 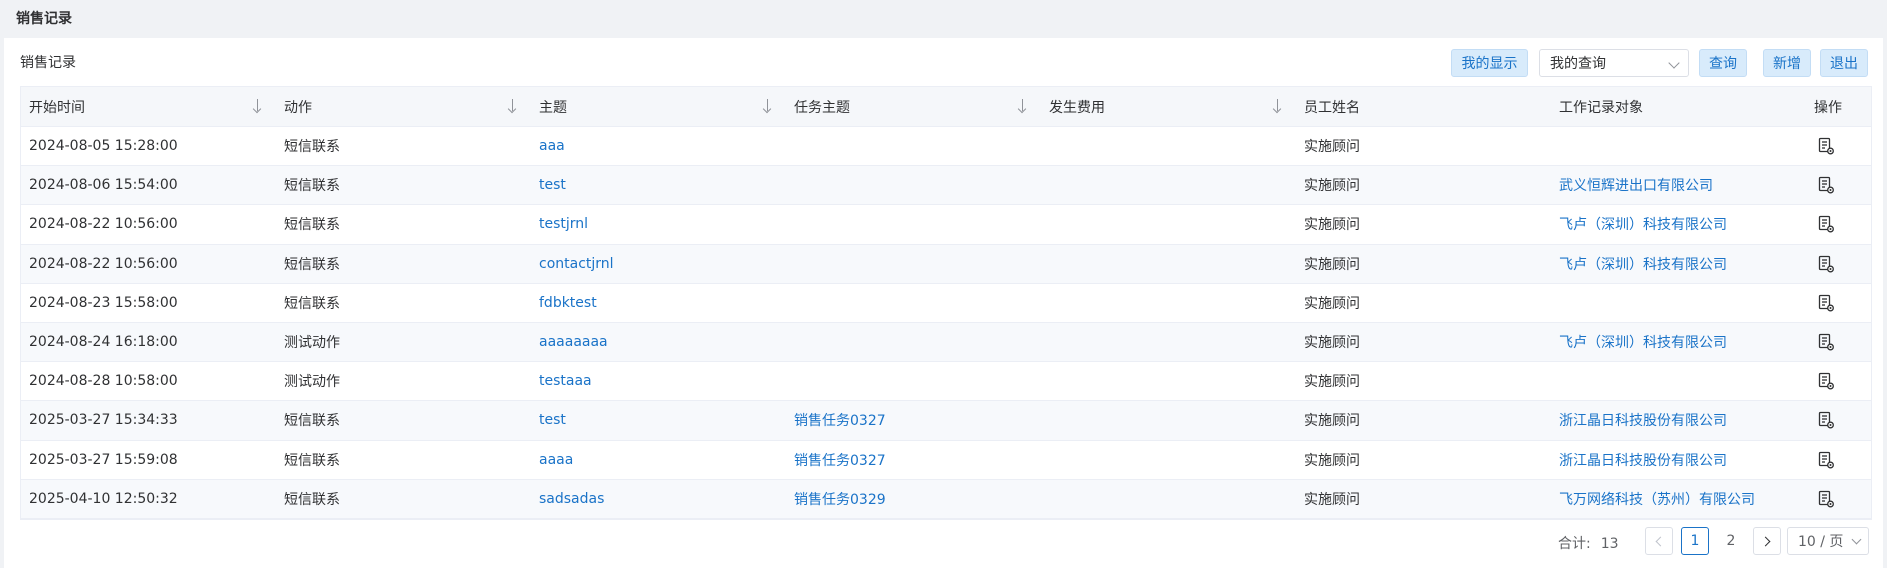 I want to click on chevron-right-icon, so click(x=1765, y=541).